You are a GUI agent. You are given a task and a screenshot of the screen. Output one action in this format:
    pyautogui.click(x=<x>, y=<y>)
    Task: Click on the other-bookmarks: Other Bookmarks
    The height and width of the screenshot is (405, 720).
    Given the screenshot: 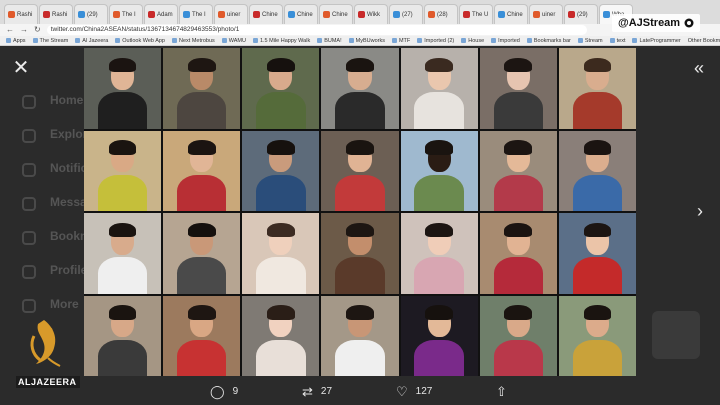 What is the action you would take?
    pyautogui.click(x=704, y=41)
    